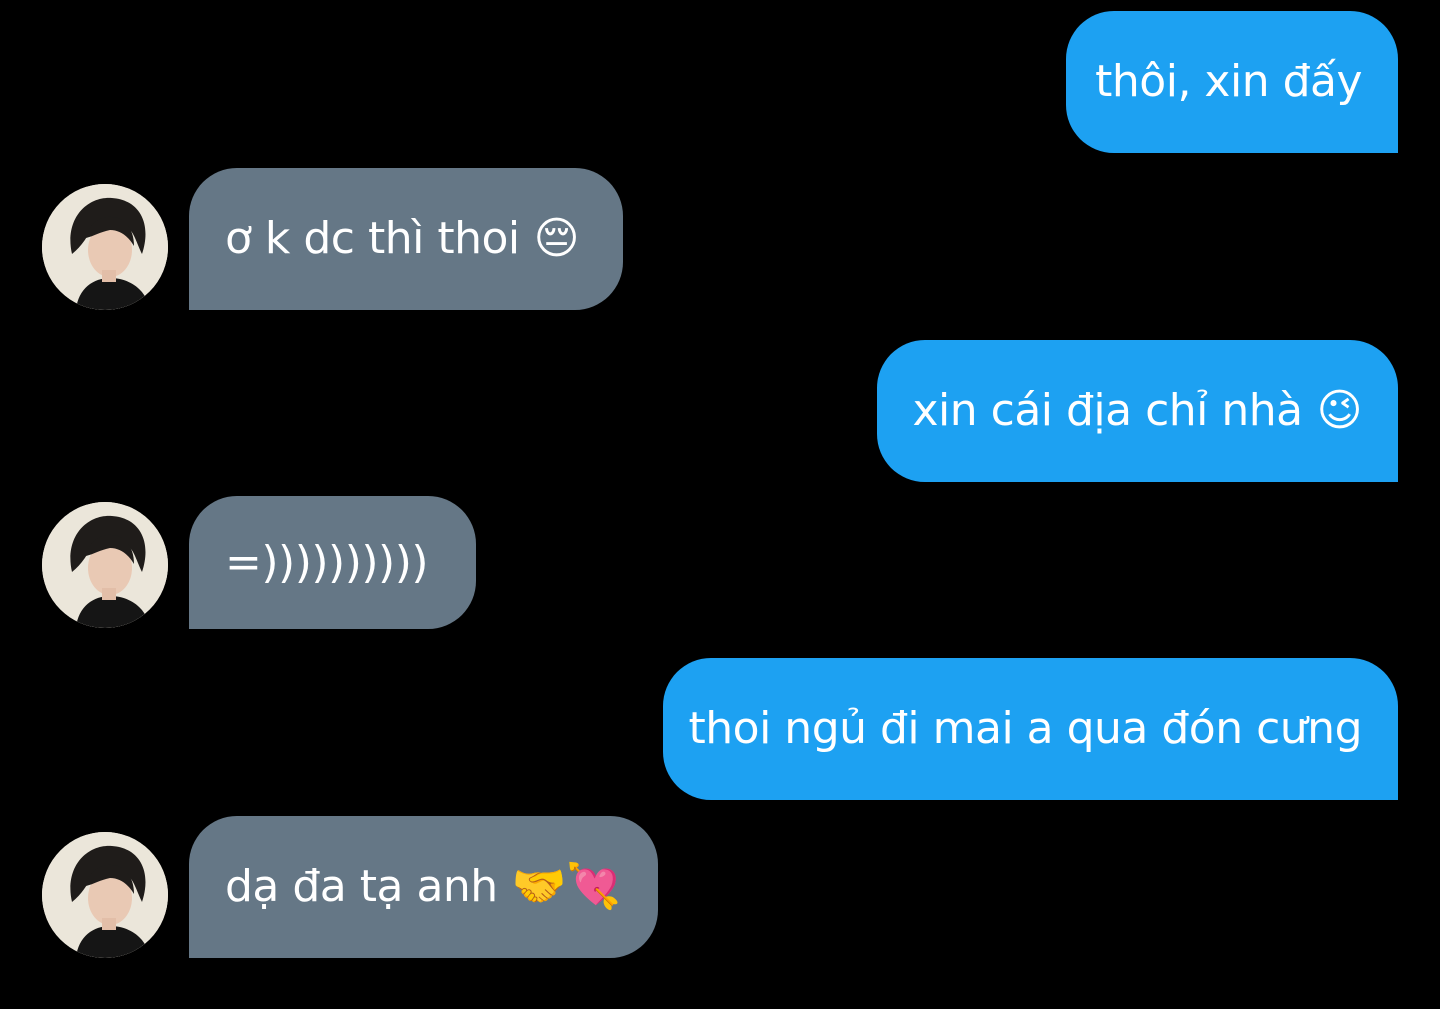  I want to click on pensive-face-icon: 😔, so click(556, 238).